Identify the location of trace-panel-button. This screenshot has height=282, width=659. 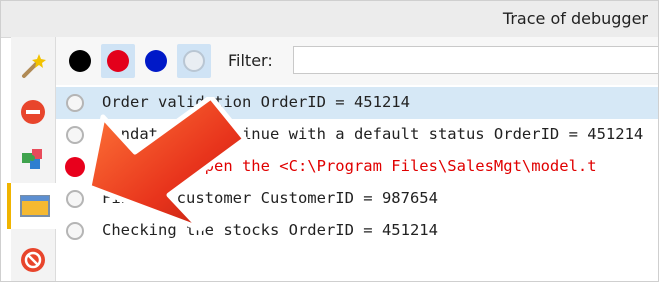
(33, 206).